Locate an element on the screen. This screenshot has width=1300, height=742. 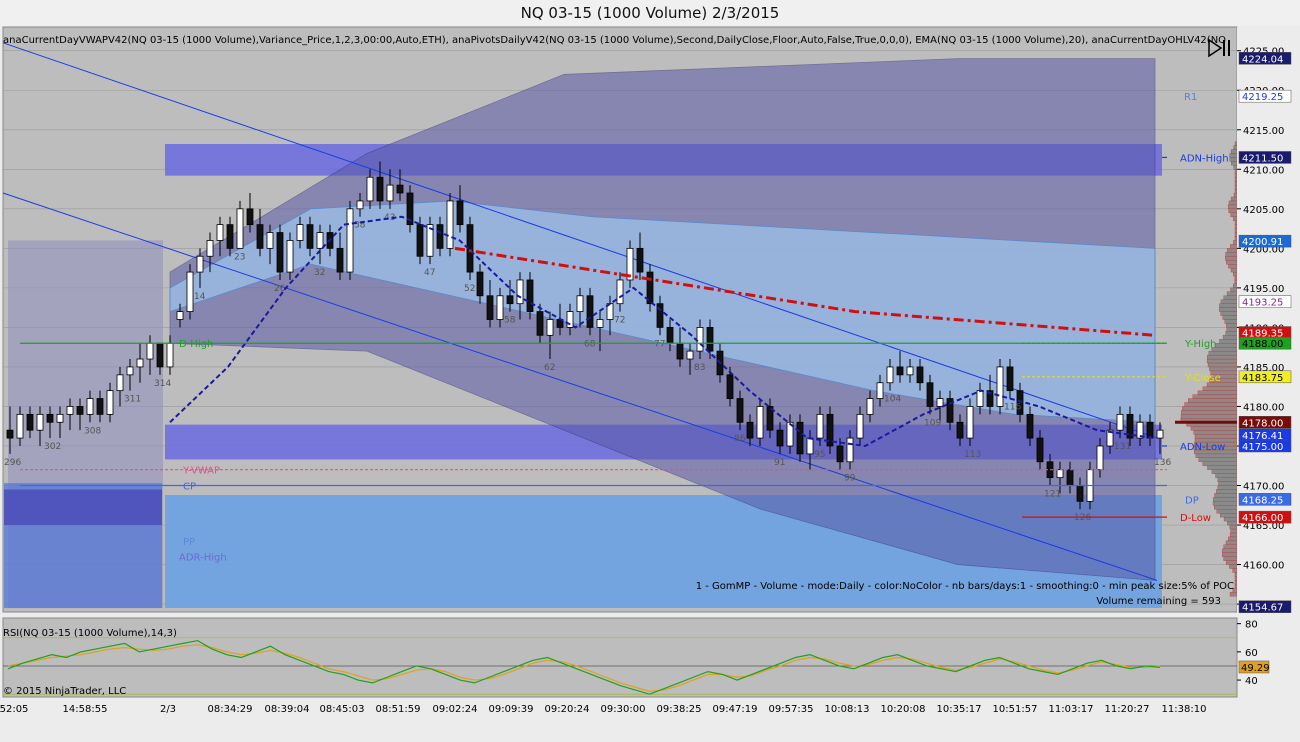
x-tick-label: 09:20:24 is located at coordinates (567, 709).